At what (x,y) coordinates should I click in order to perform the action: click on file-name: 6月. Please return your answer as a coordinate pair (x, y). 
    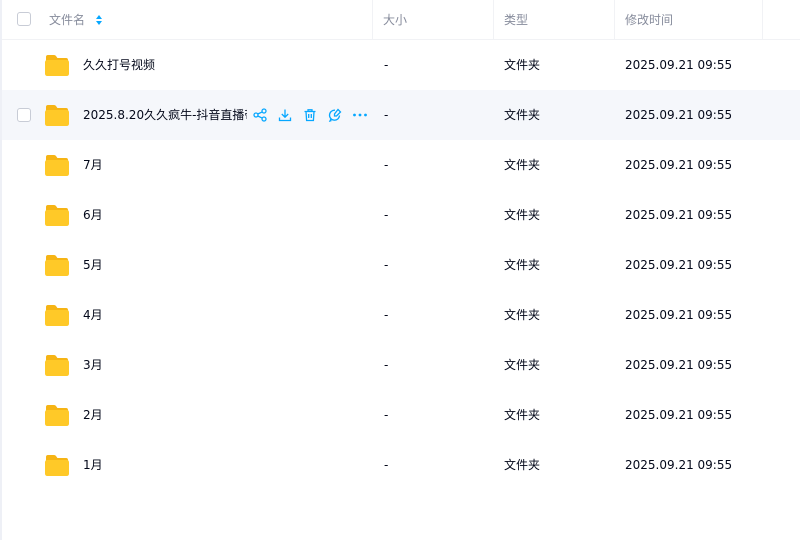
    Looking at the image, I should click on (93, 215).